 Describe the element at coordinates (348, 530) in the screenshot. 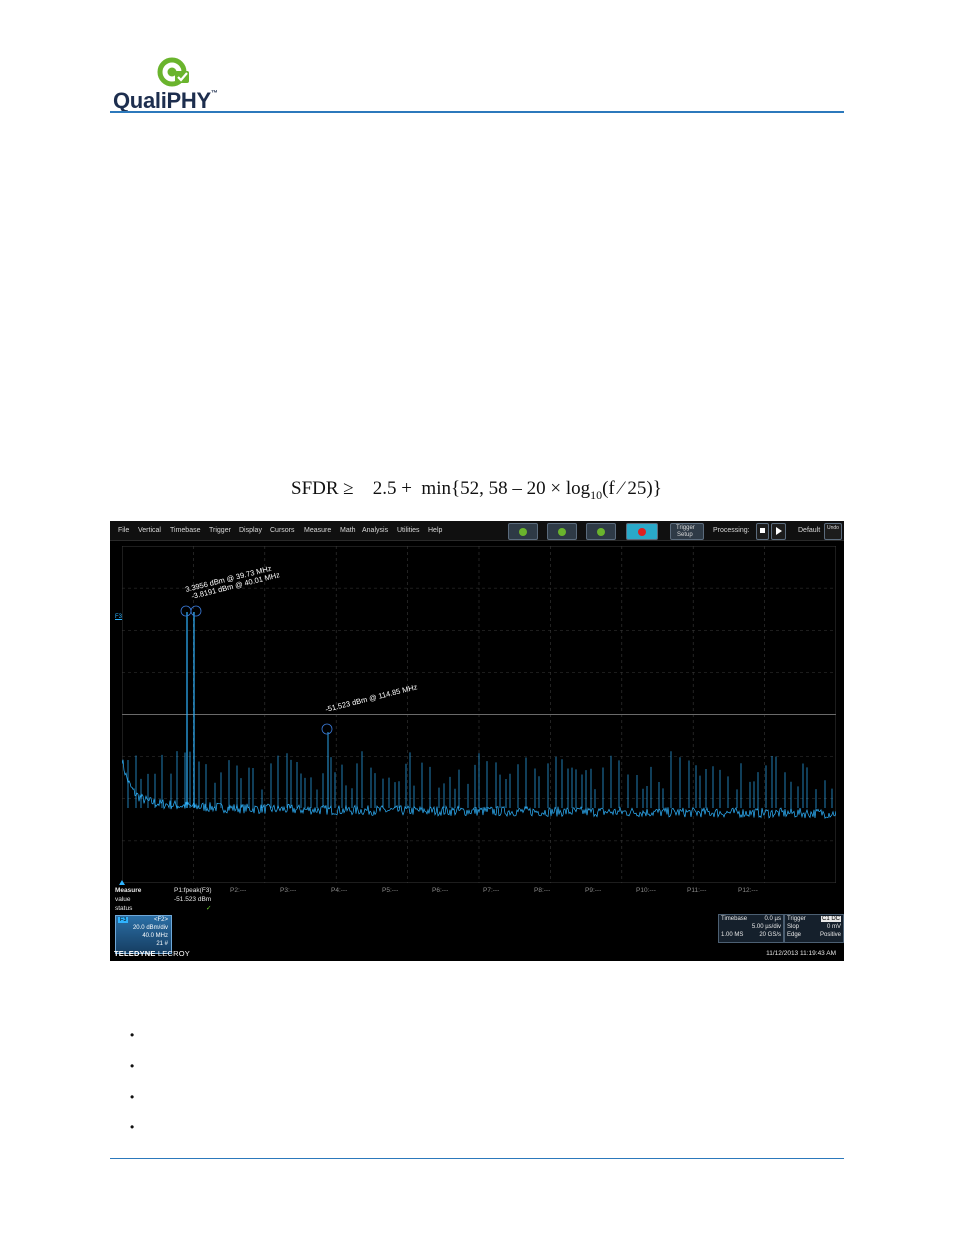

I see `menu-math: Math` at that location.